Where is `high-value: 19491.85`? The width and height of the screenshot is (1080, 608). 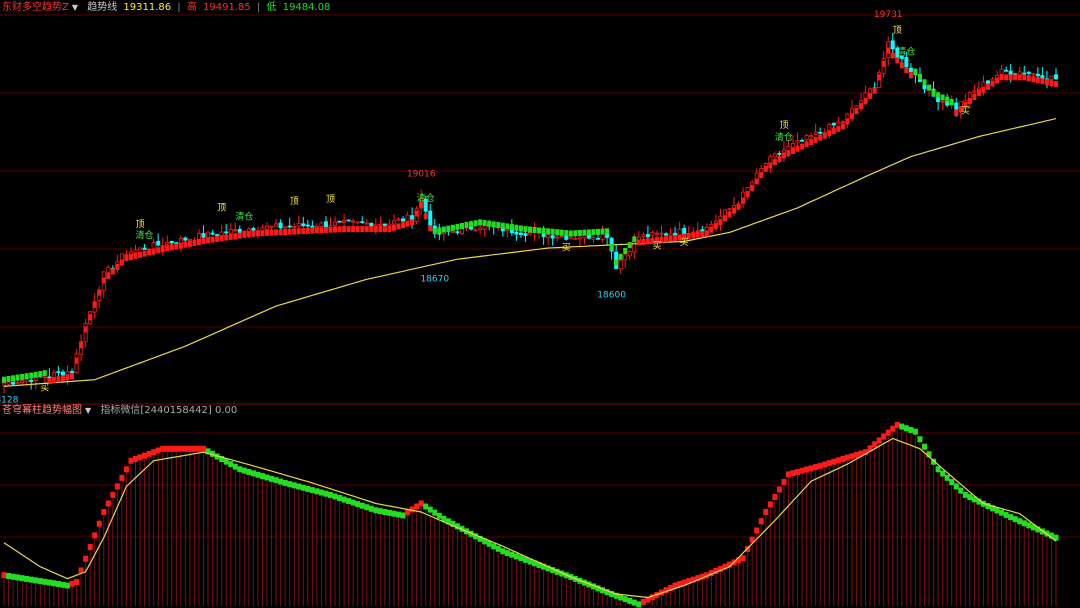
high-value: 19491.85 is located at coordinates (227, 7).